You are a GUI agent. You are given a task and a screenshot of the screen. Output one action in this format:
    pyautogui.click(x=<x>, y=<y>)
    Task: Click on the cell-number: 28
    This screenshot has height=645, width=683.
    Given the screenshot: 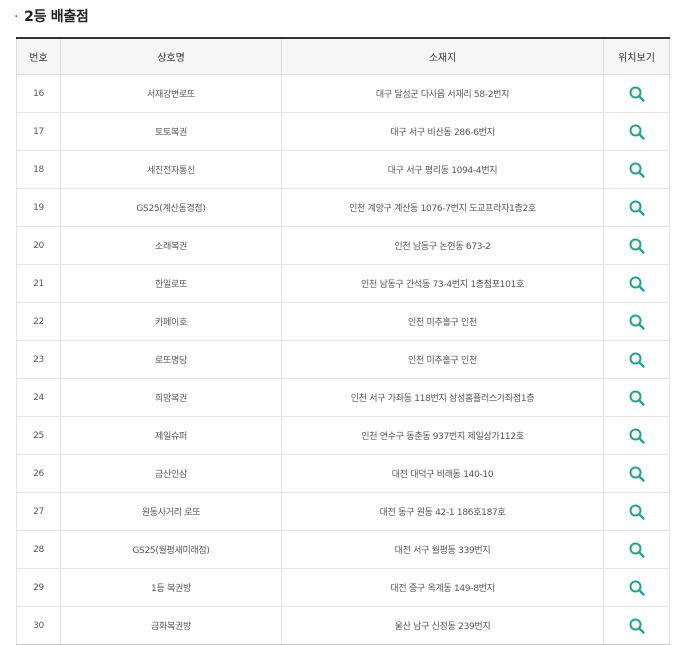 What is the action you would take?
    pyautogui.click(x=38, y=549)
    